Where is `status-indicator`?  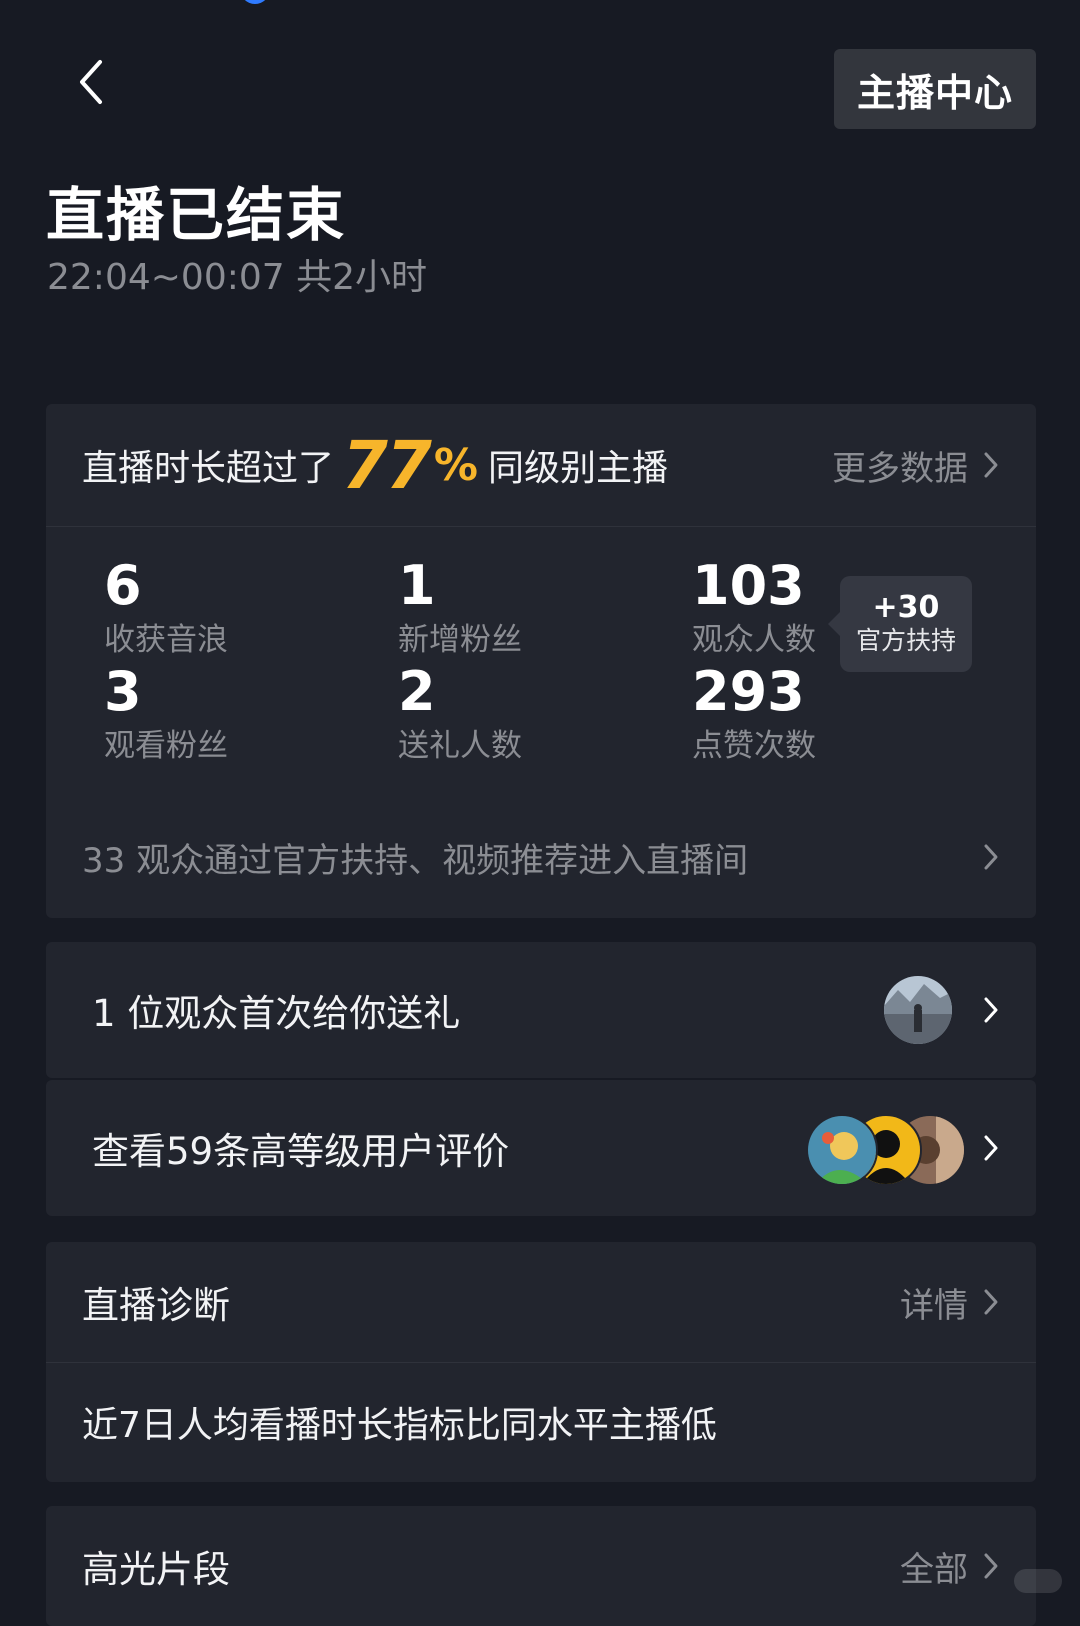 status-indicator is located at coordinates (255, 2).